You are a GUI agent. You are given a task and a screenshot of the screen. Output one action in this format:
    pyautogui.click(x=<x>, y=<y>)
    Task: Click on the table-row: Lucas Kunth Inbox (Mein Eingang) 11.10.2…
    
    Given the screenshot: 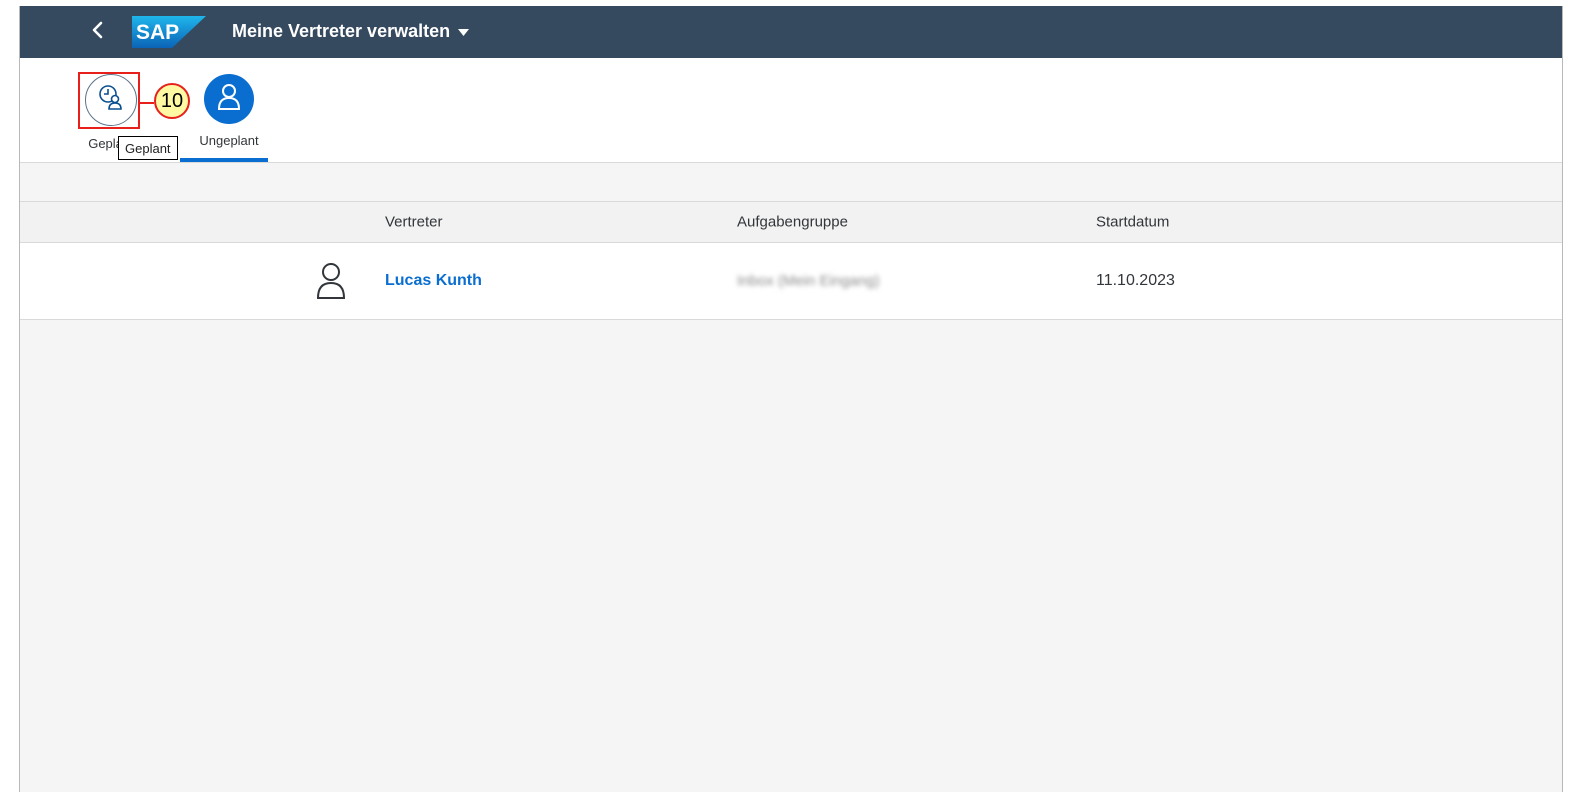 What is the action you would take?
    pyautogui.click(x=791, y=281)
    